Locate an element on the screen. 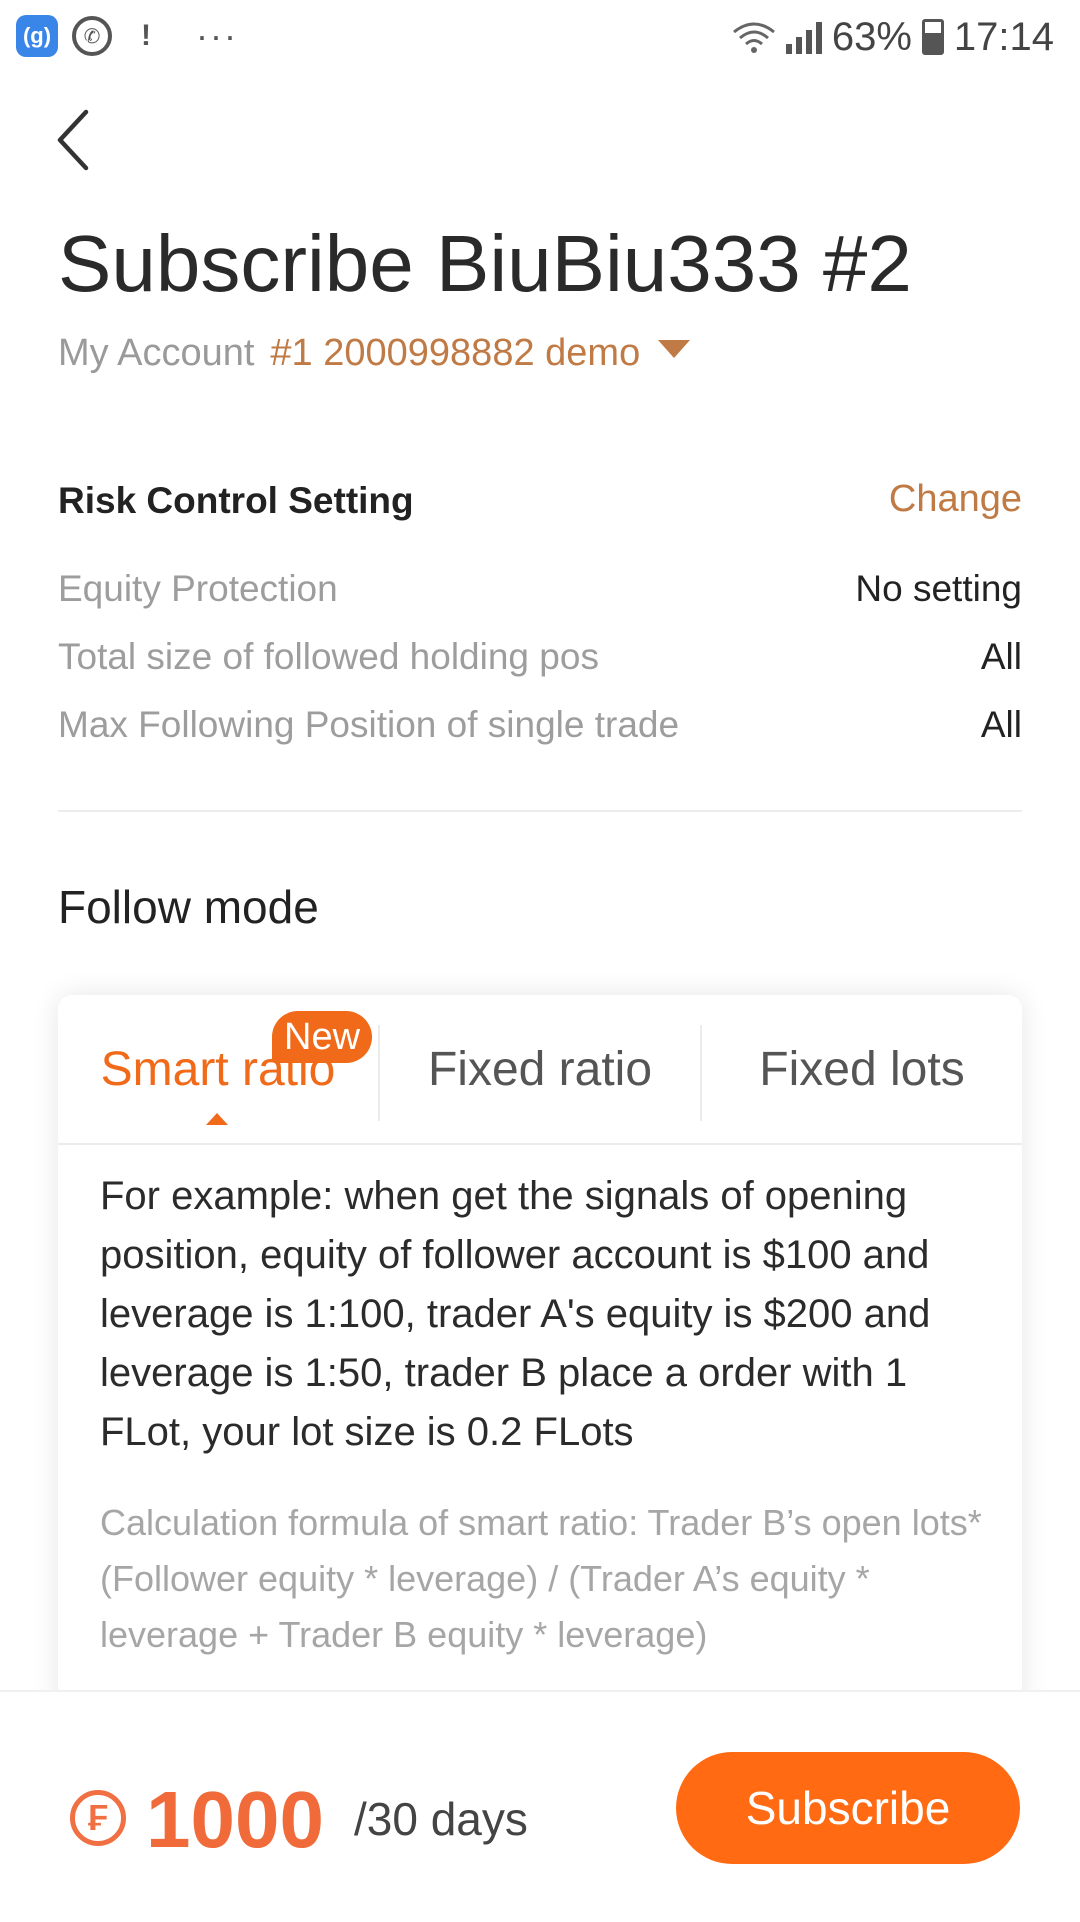 Image resolution: width=1080 pixels, height=1922 pixels. back-chevron-icon is located at coordinates (73, 140).